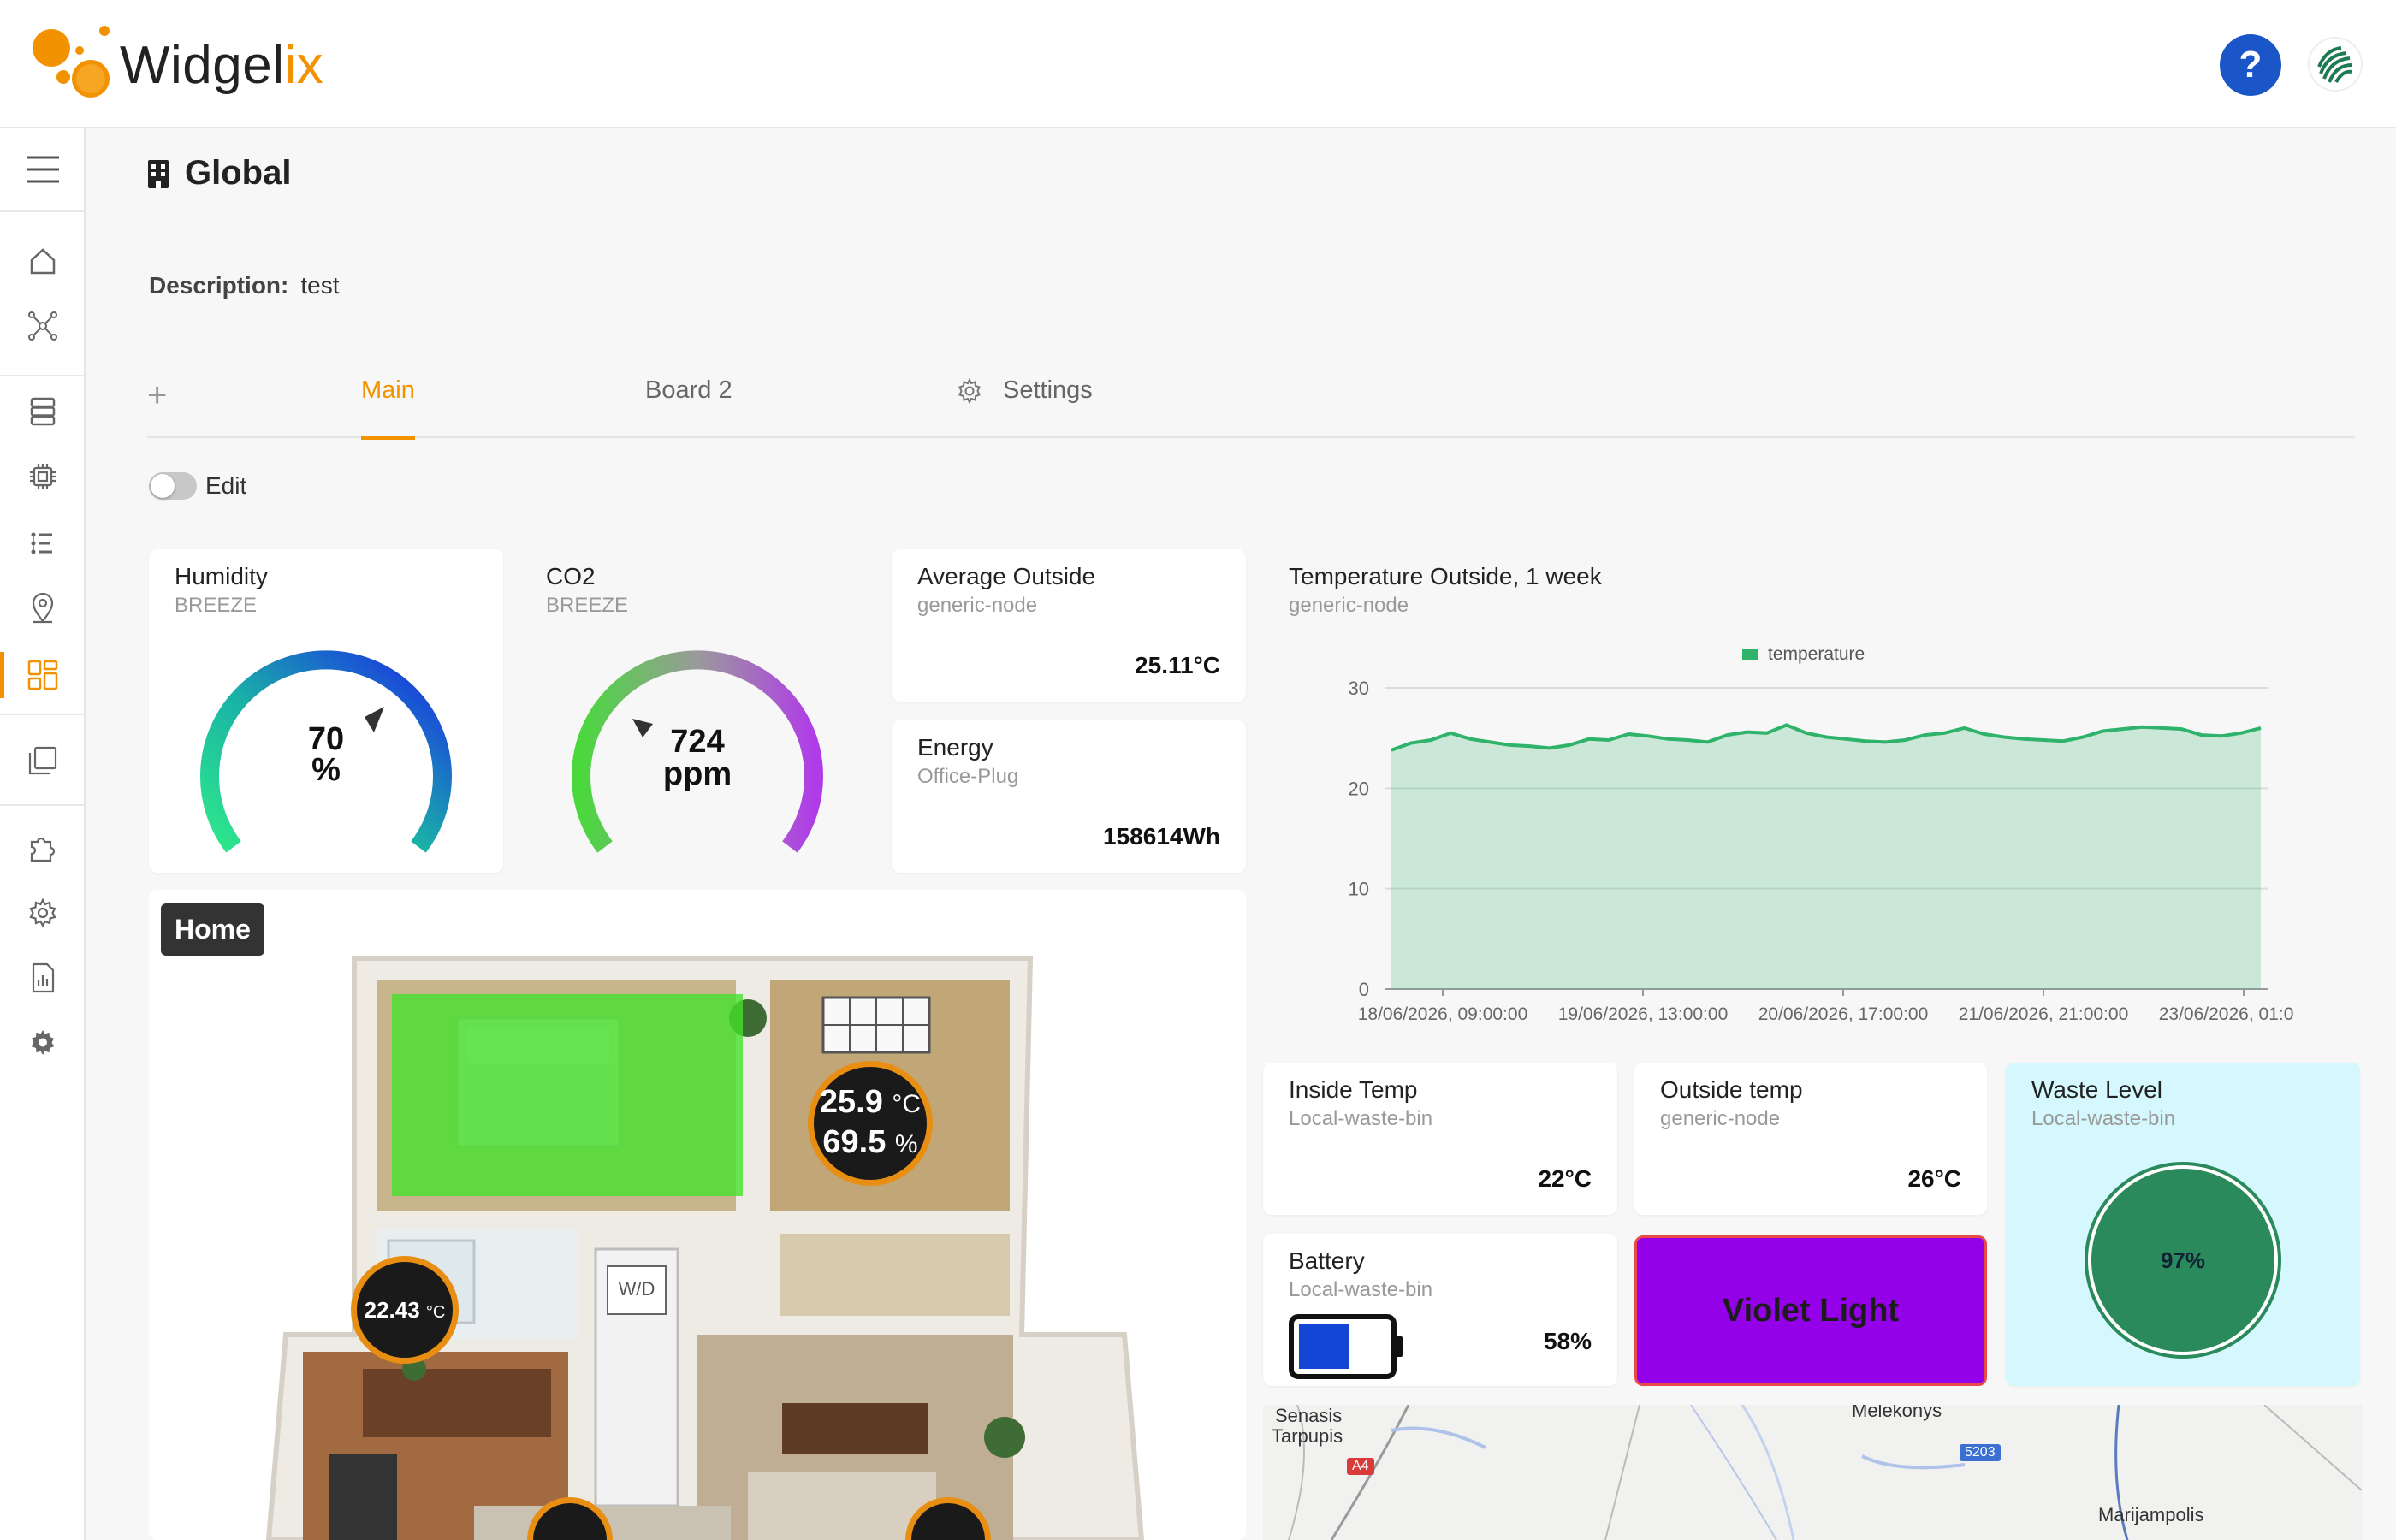 Image resolution: width=2396 pixels, height=1540 pixels. I want to click on widget-value: 22°C, so click(1565, 1178).